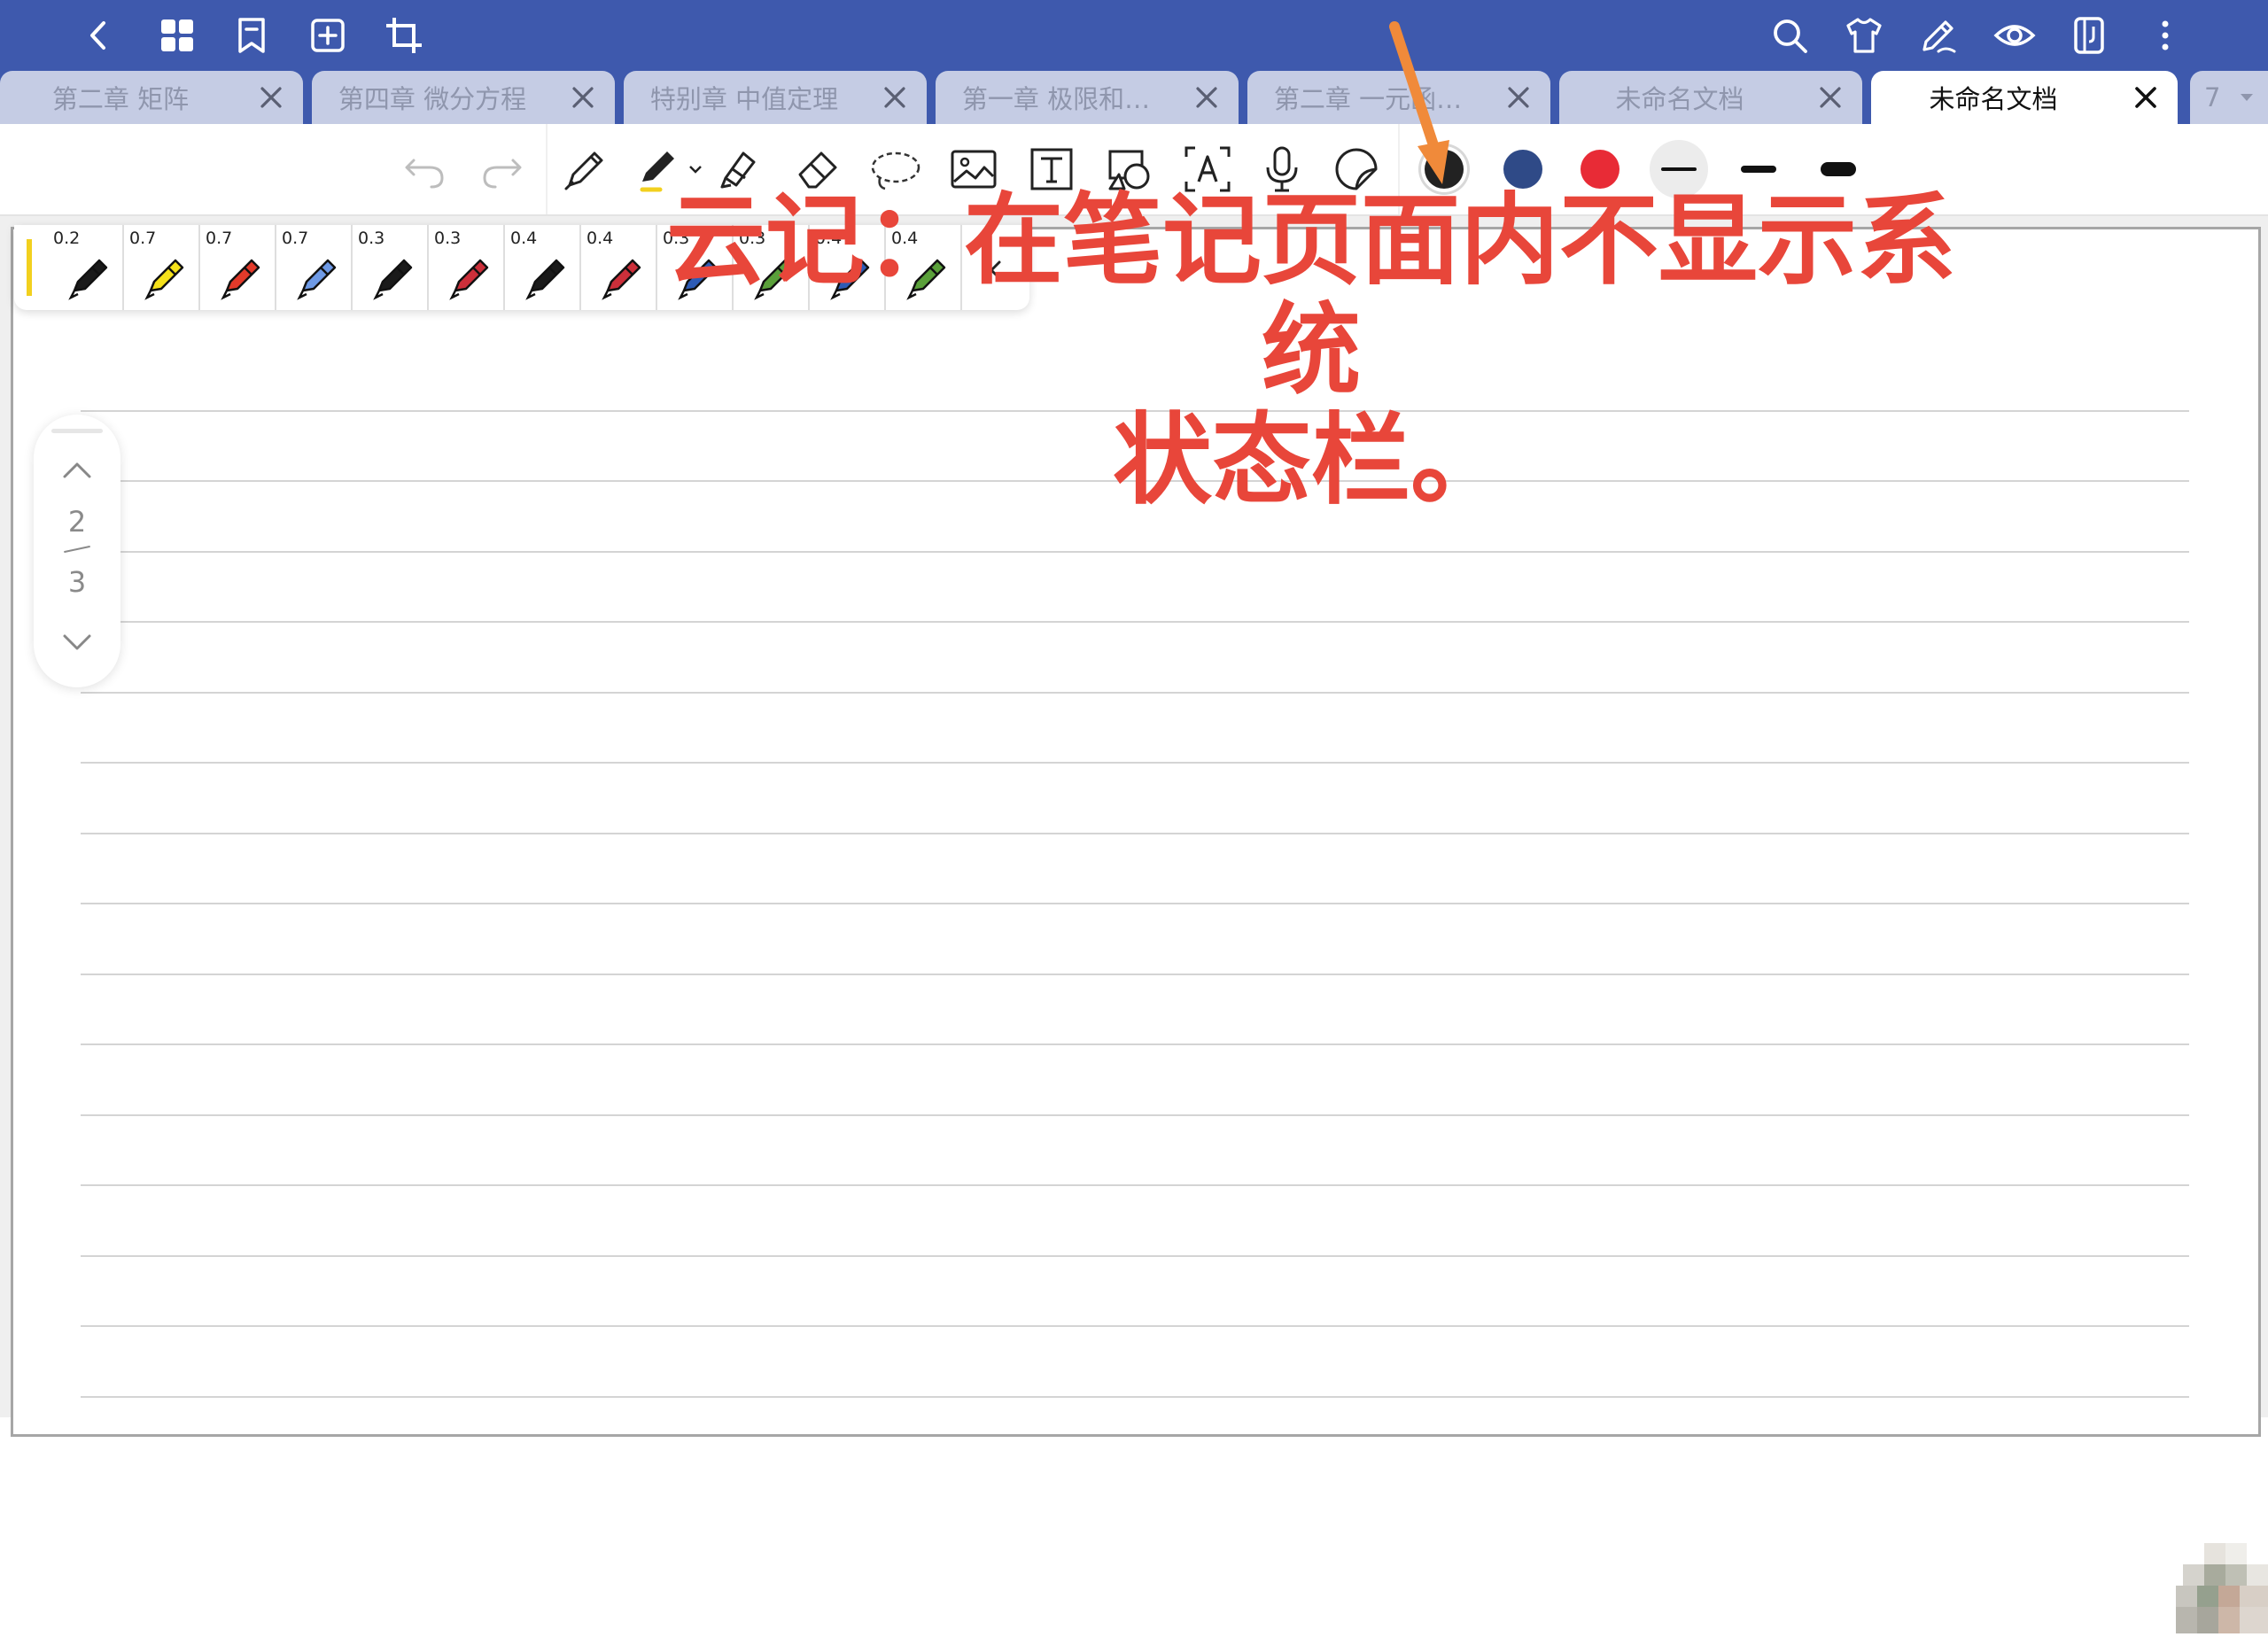 The image size is (2268, 1637). What do you see at coordinates (585, 169) in the screenshot?
I see `fountain-pen-icon` at bounding box center [585, 169].